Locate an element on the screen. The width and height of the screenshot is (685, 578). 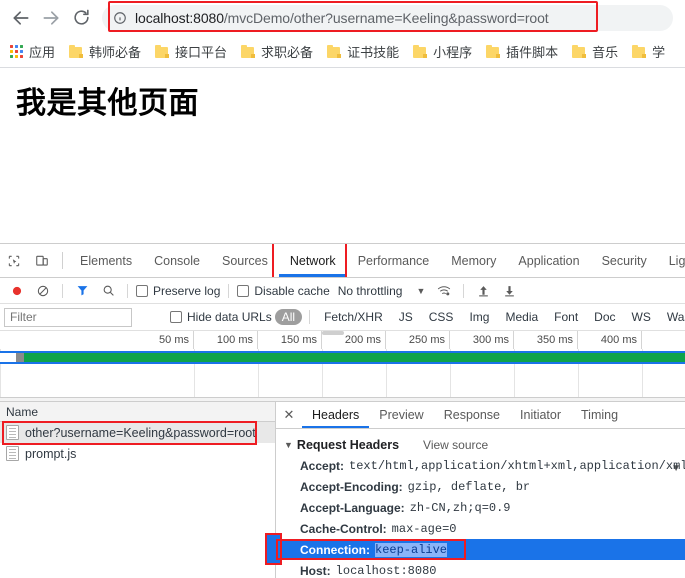
chevron-down-icon: ▼ is located at coordinates (420, 291).